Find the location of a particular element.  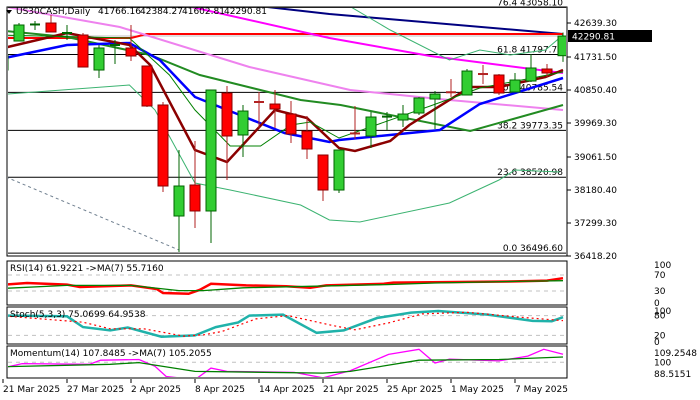

price-tick-label: 40850.40 is located at coordinates (595, 91).